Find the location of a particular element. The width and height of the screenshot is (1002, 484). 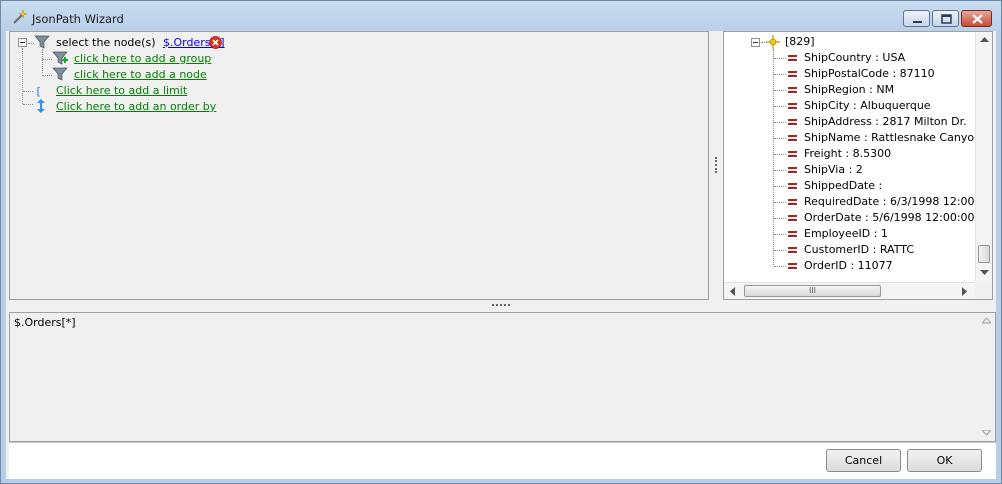

title-bar: JsonPath Wizard is located at coordinates (501, 16).